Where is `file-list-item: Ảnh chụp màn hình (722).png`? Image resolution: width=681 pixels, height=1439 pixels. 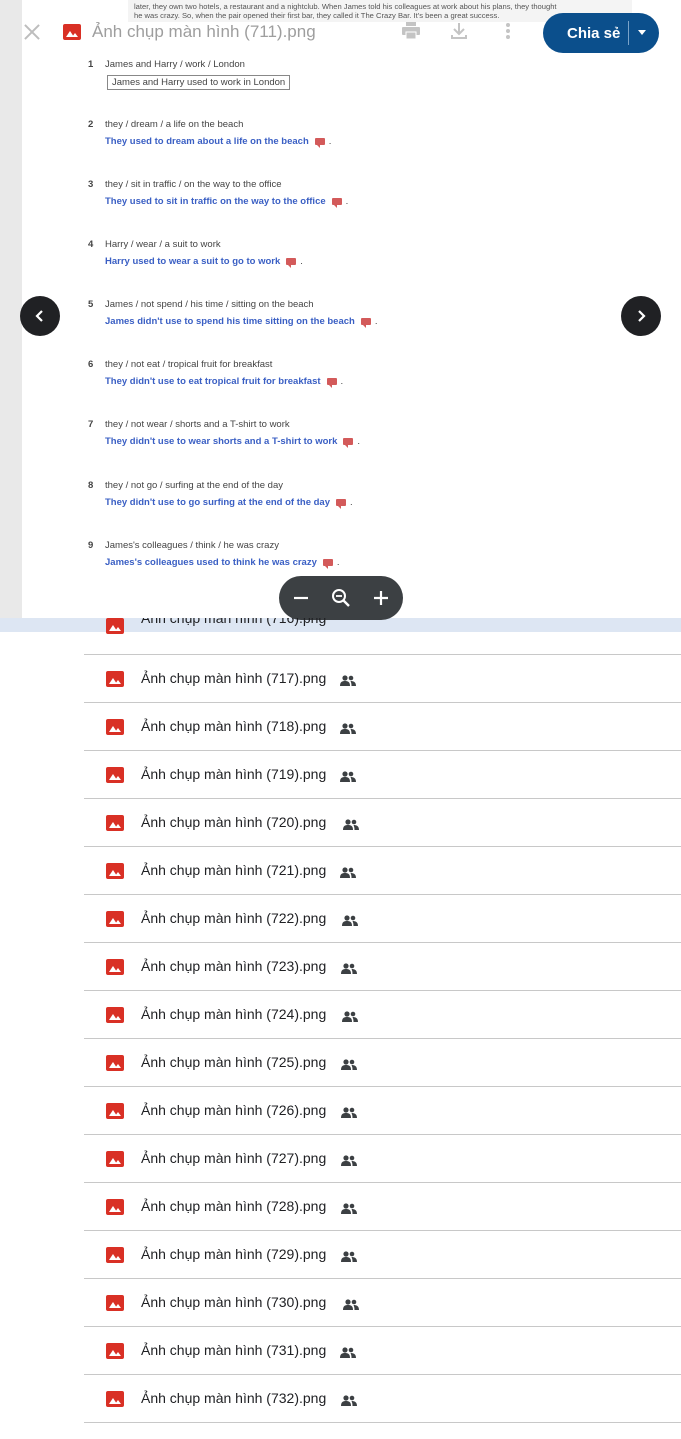 file-list-item: Ảnh chụp màn hình (722).png is located at coordinates (382, 919).